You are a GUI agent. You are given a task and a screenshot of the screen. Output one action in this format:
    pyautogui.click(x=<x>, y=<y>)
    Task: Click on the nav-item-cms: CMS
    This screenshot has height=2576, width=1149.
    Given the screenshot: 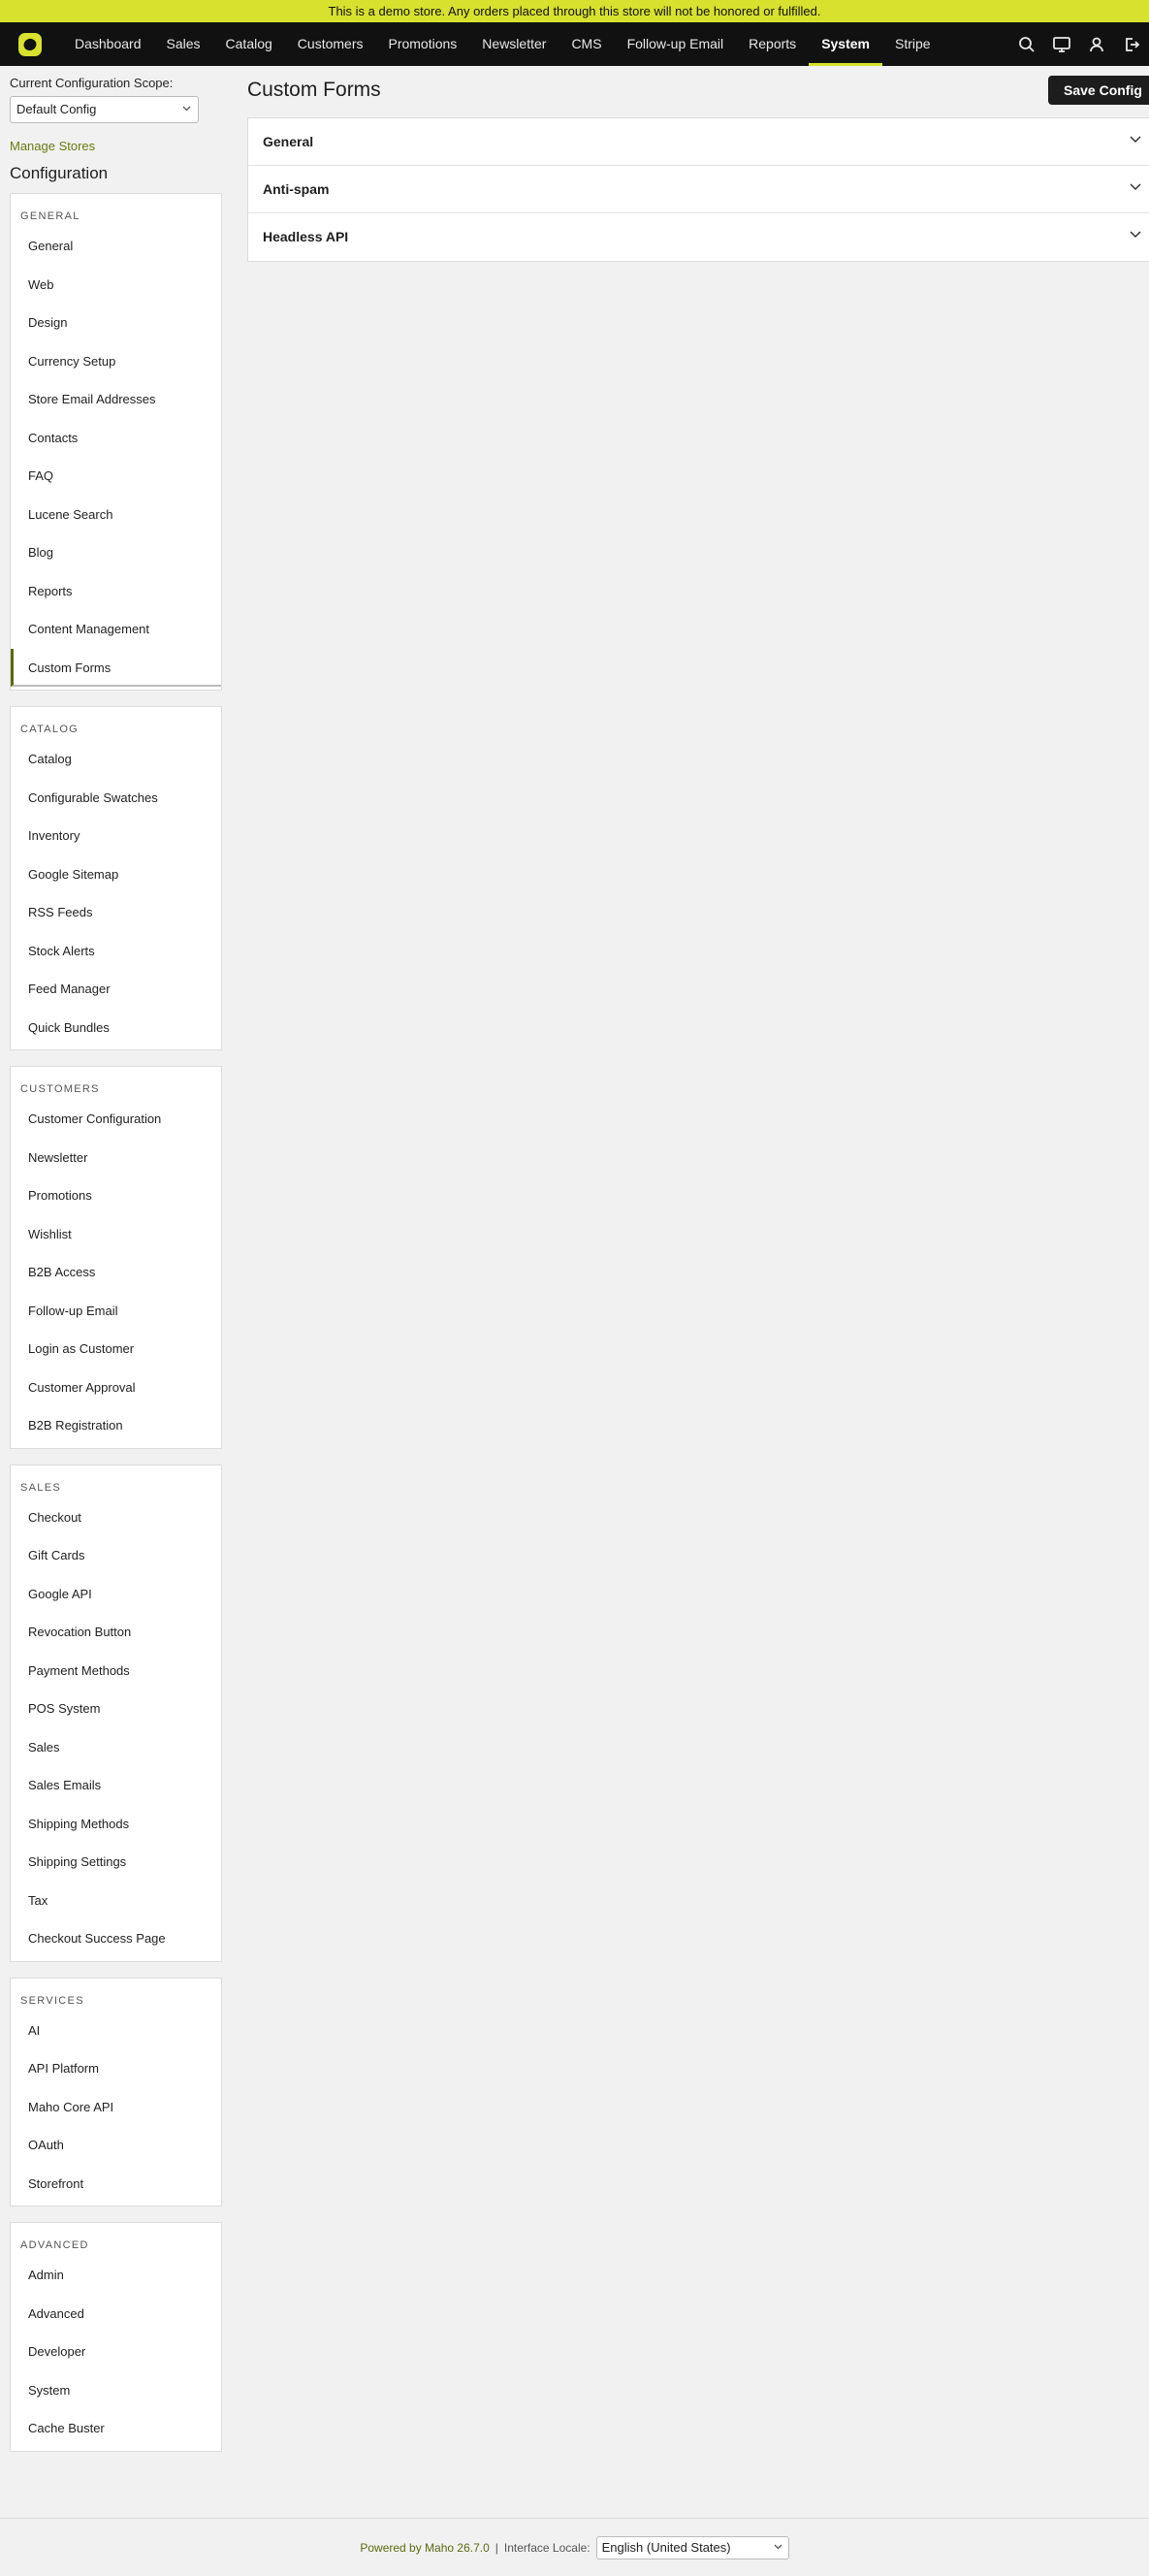 What is the action you would take?
    pyautogui.click(x=586, y=44)
    